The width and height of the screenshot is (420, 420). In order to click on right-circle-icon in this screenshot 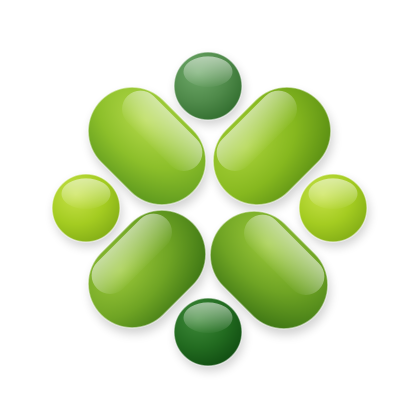, I will do `click(333, 208)`.